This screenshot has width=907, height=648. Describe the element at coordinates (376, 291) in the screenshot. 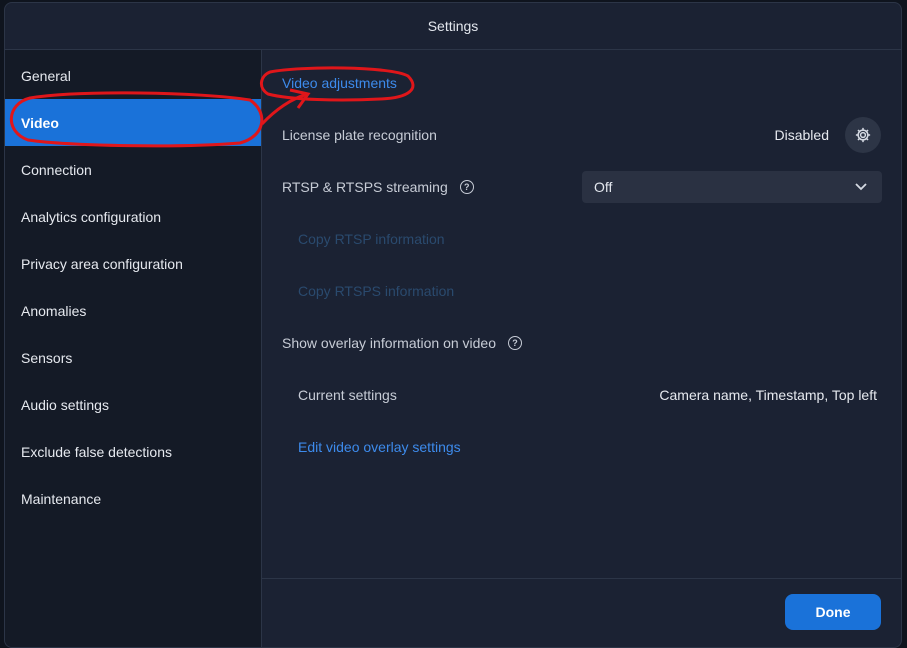

I see `copy-rtsps-link: Copy RTSPS information` at that location.